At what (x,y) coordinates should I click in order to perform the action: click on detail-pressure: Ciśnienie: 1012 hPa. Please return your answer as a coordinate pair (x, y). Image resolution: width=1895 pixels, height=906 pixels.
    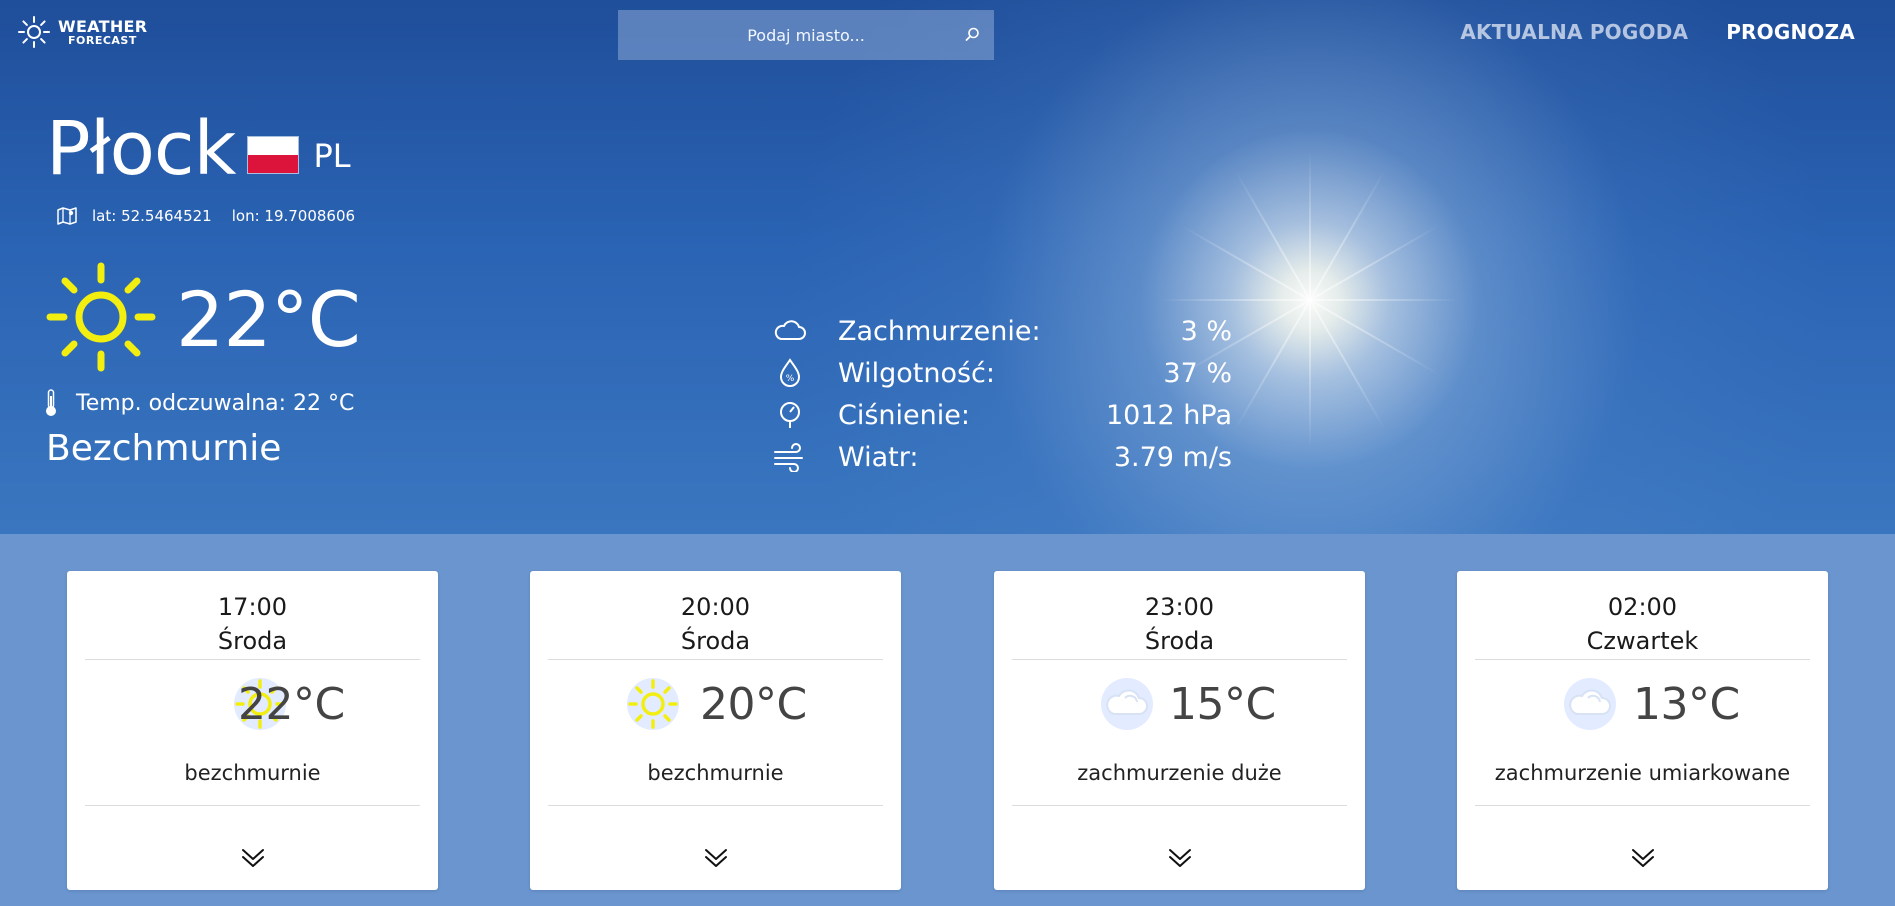
    Looking at the image, I should click on (1002, 415).